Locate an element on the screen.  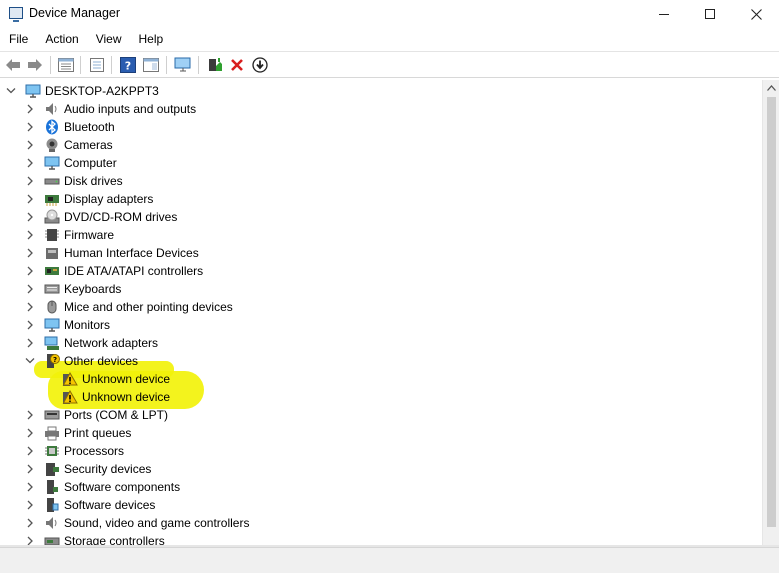
tree-category-network-adapters: Network adapters is located at coordinates (381, 343).